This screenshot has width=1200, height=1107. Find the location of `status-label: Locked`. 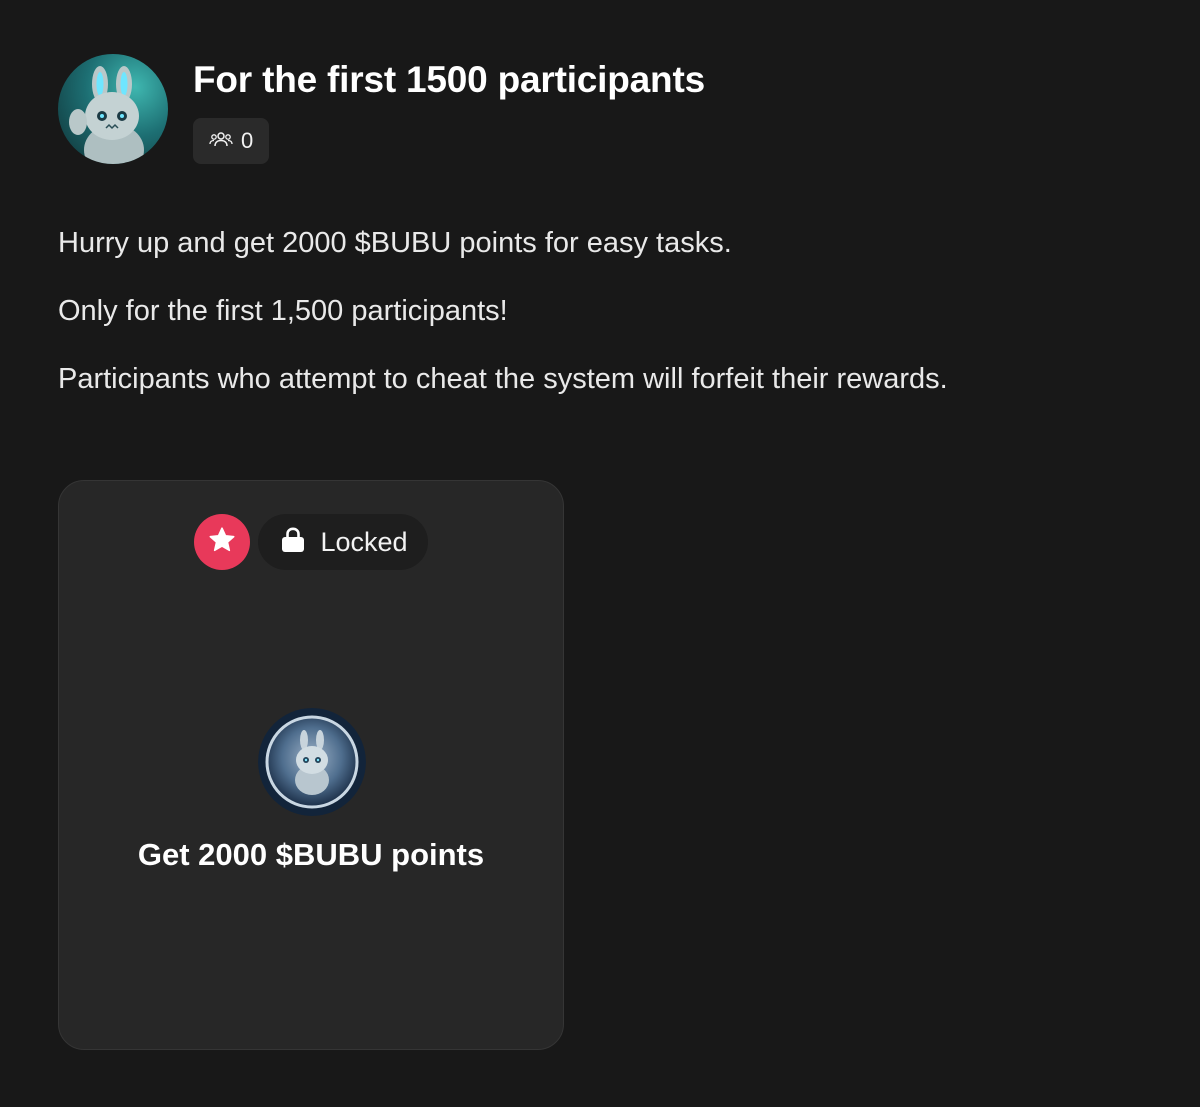

status-label: Locked is located at coordinates (364, 541).